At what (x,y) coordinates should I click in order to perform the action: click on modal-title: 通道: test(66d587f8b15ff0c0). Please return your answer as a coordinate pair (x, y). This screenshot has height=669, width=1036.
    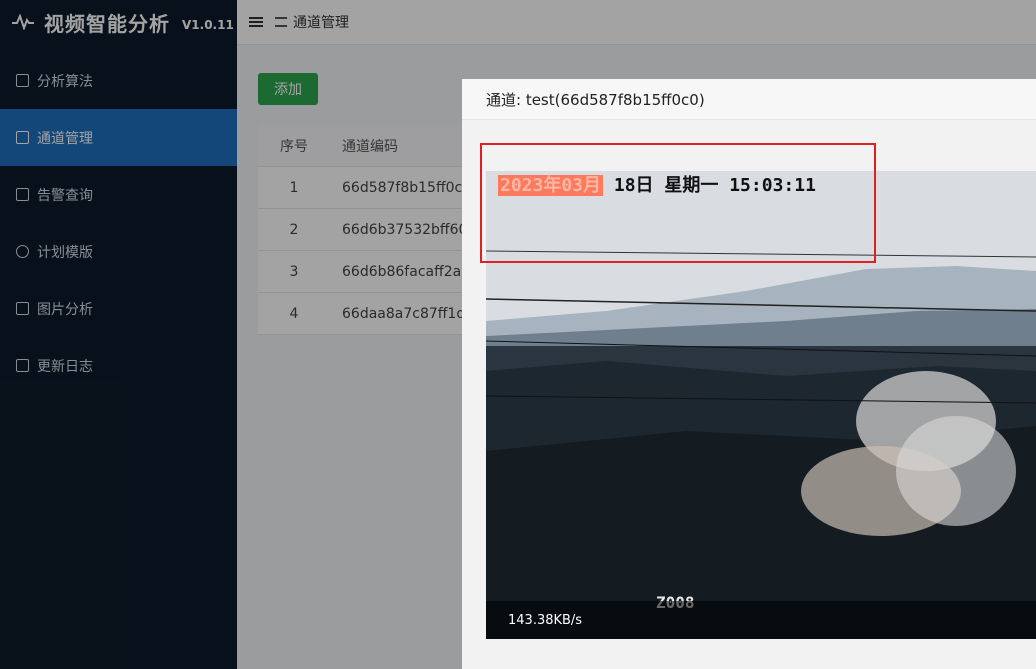
    Looking at the image, I should click on (749, 99).